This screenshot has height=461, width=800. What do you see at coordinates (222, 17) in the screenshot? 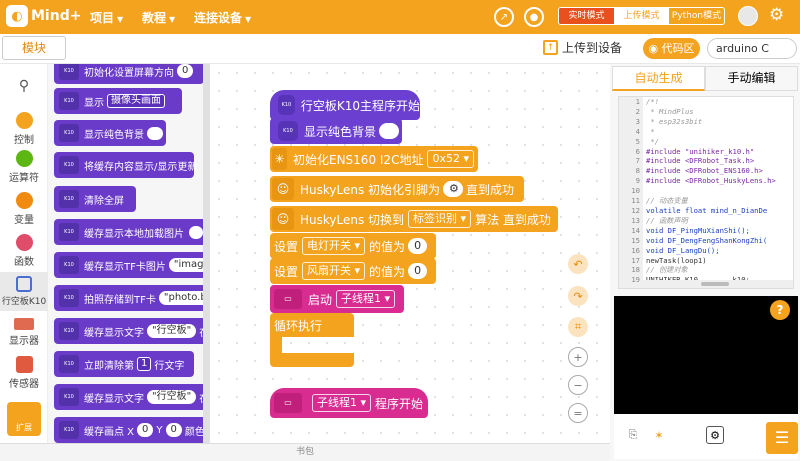
I see `menu-connect-device: 连接设备 ▼` at bounding box center [222, 17].